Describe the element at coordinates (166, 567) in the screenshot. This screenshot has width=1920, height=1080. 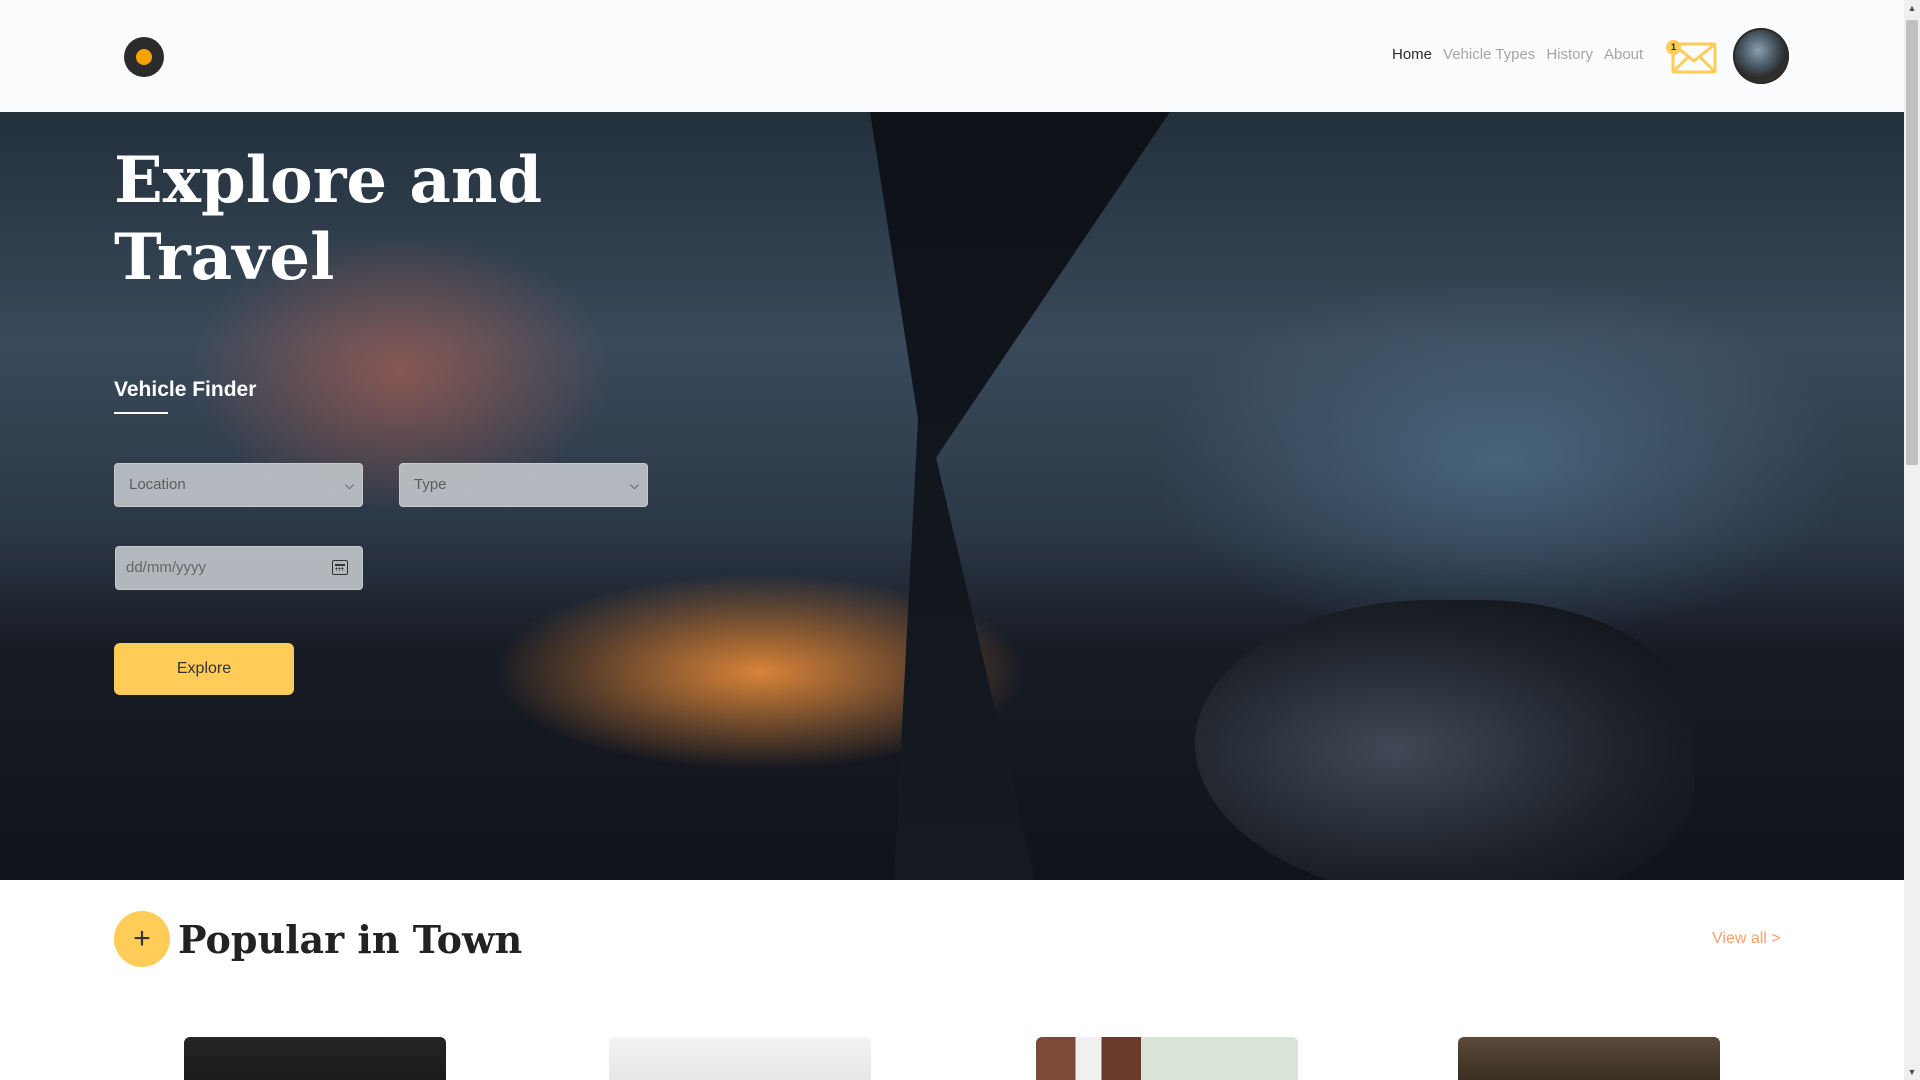
I see `date-placeholder: dd/mm/yyyy` at that location.